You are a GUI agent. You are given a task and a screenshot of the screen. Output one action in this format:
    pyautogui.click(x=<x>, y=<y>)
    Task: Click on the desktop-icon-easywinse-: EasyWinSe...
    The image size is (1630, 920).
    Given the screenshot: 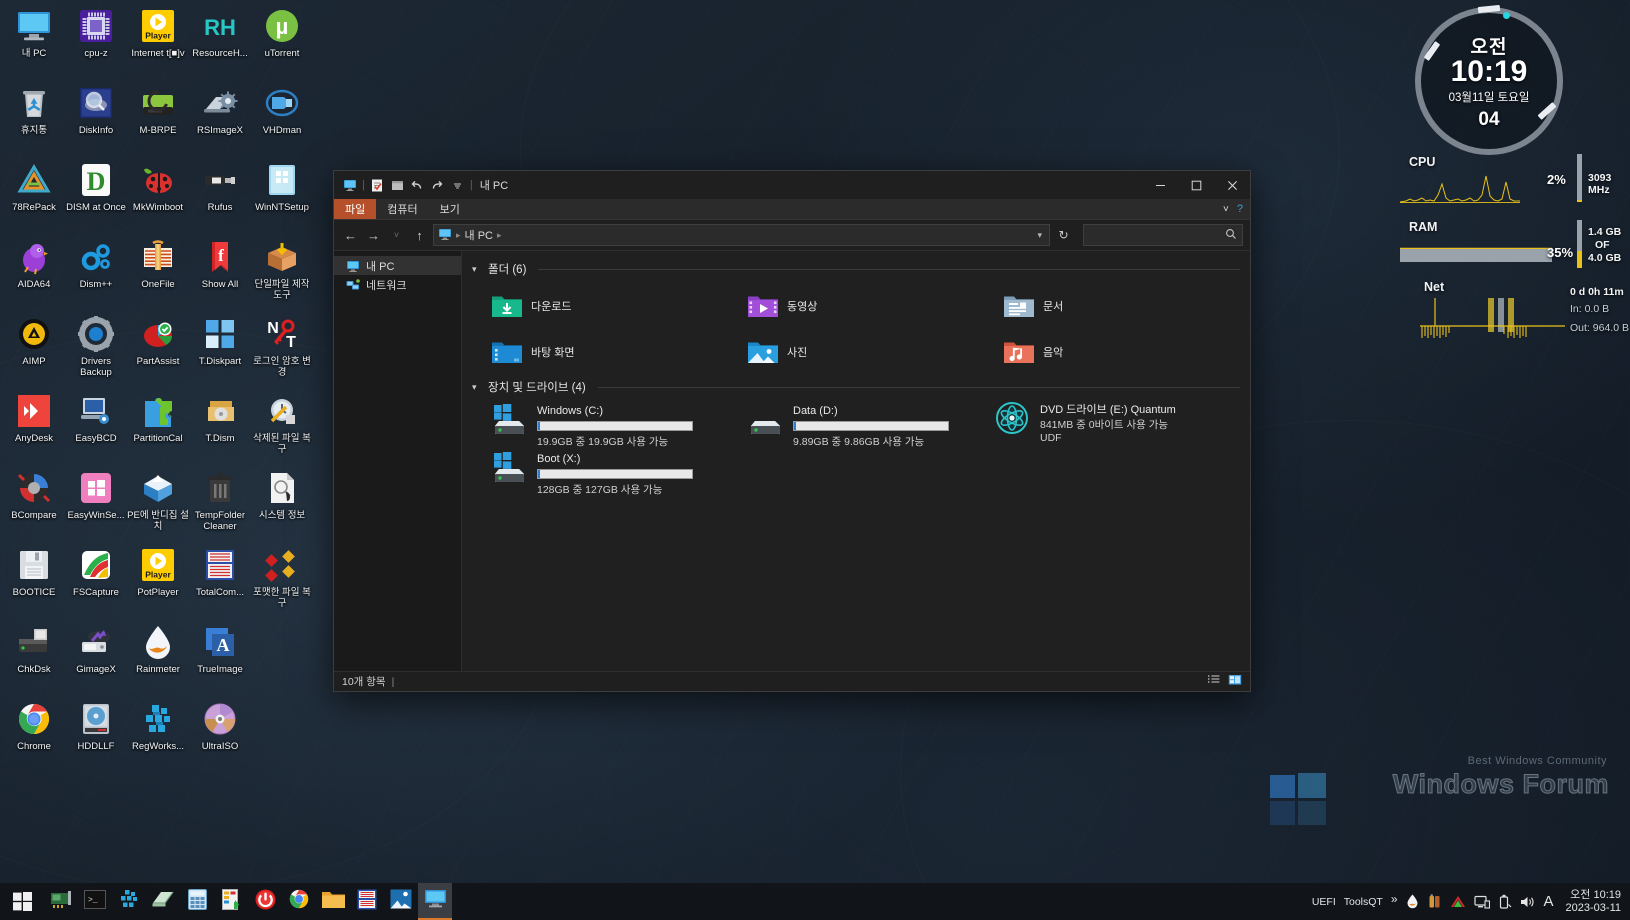 What is the action you would take?
    pyautogui.click(x=96, y=504)
    